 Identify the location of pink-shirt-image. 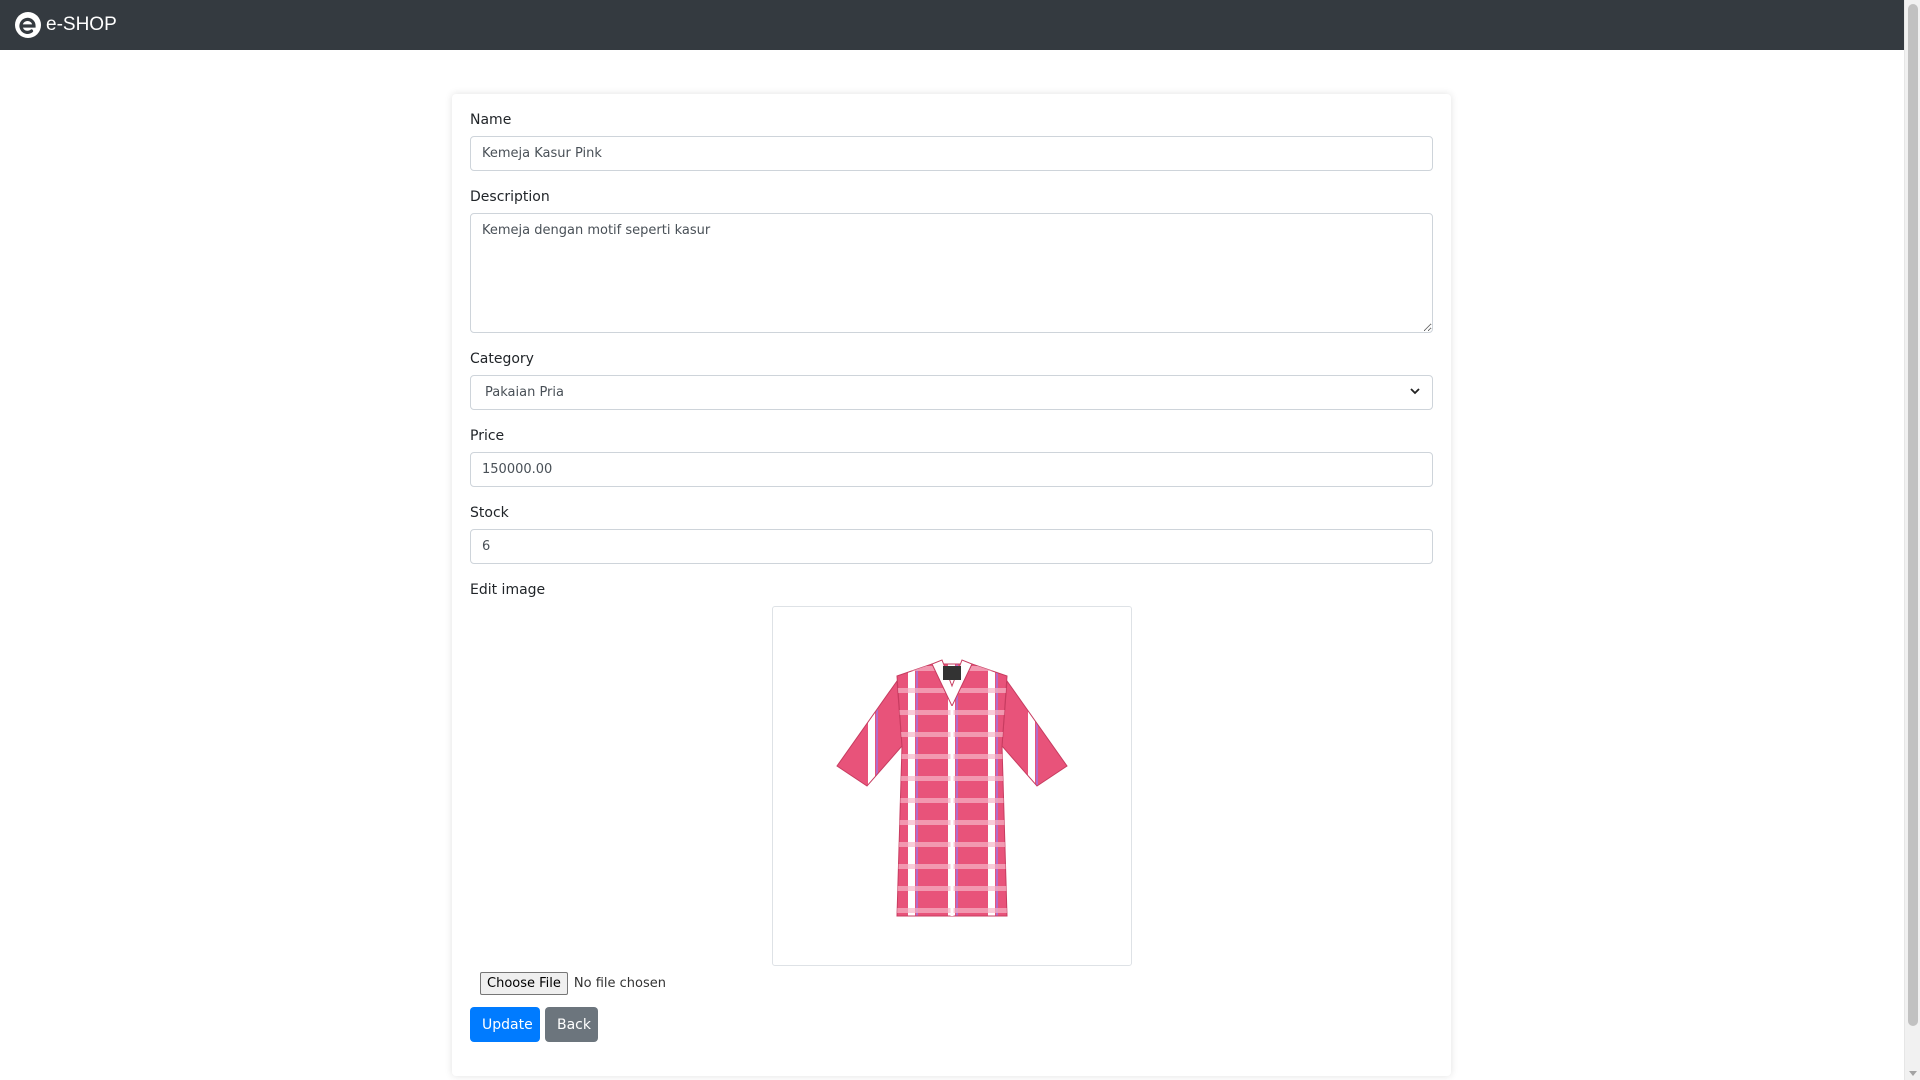
(951, 788).